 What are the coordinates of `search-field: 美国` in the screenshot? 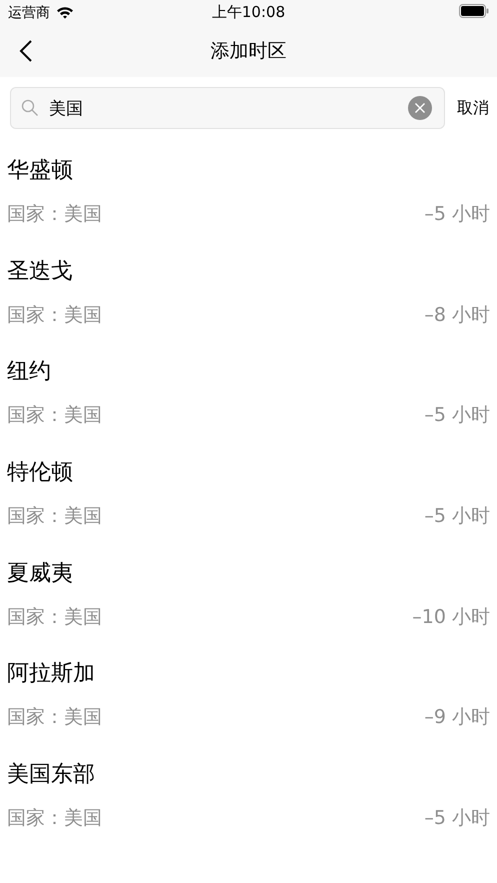 It's located at (227, 108).